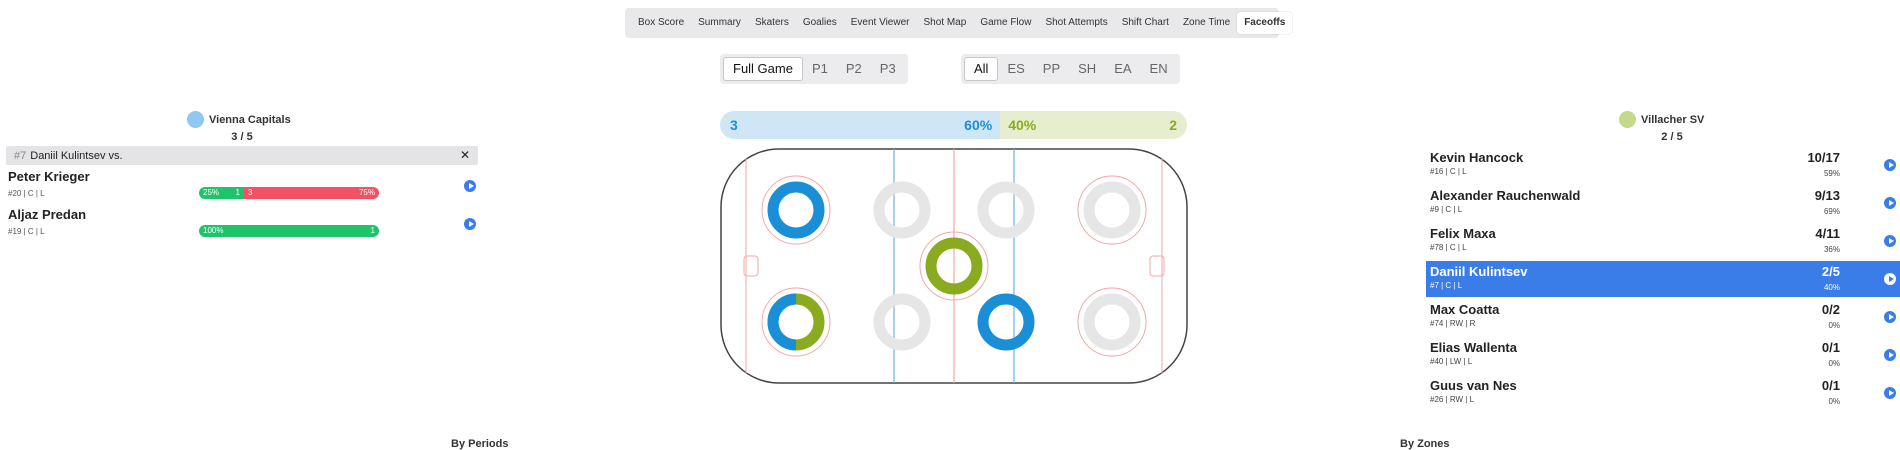  Describe the element at coordinates (734, 125) in the screenshot. I see `home-count: 3` at that location.